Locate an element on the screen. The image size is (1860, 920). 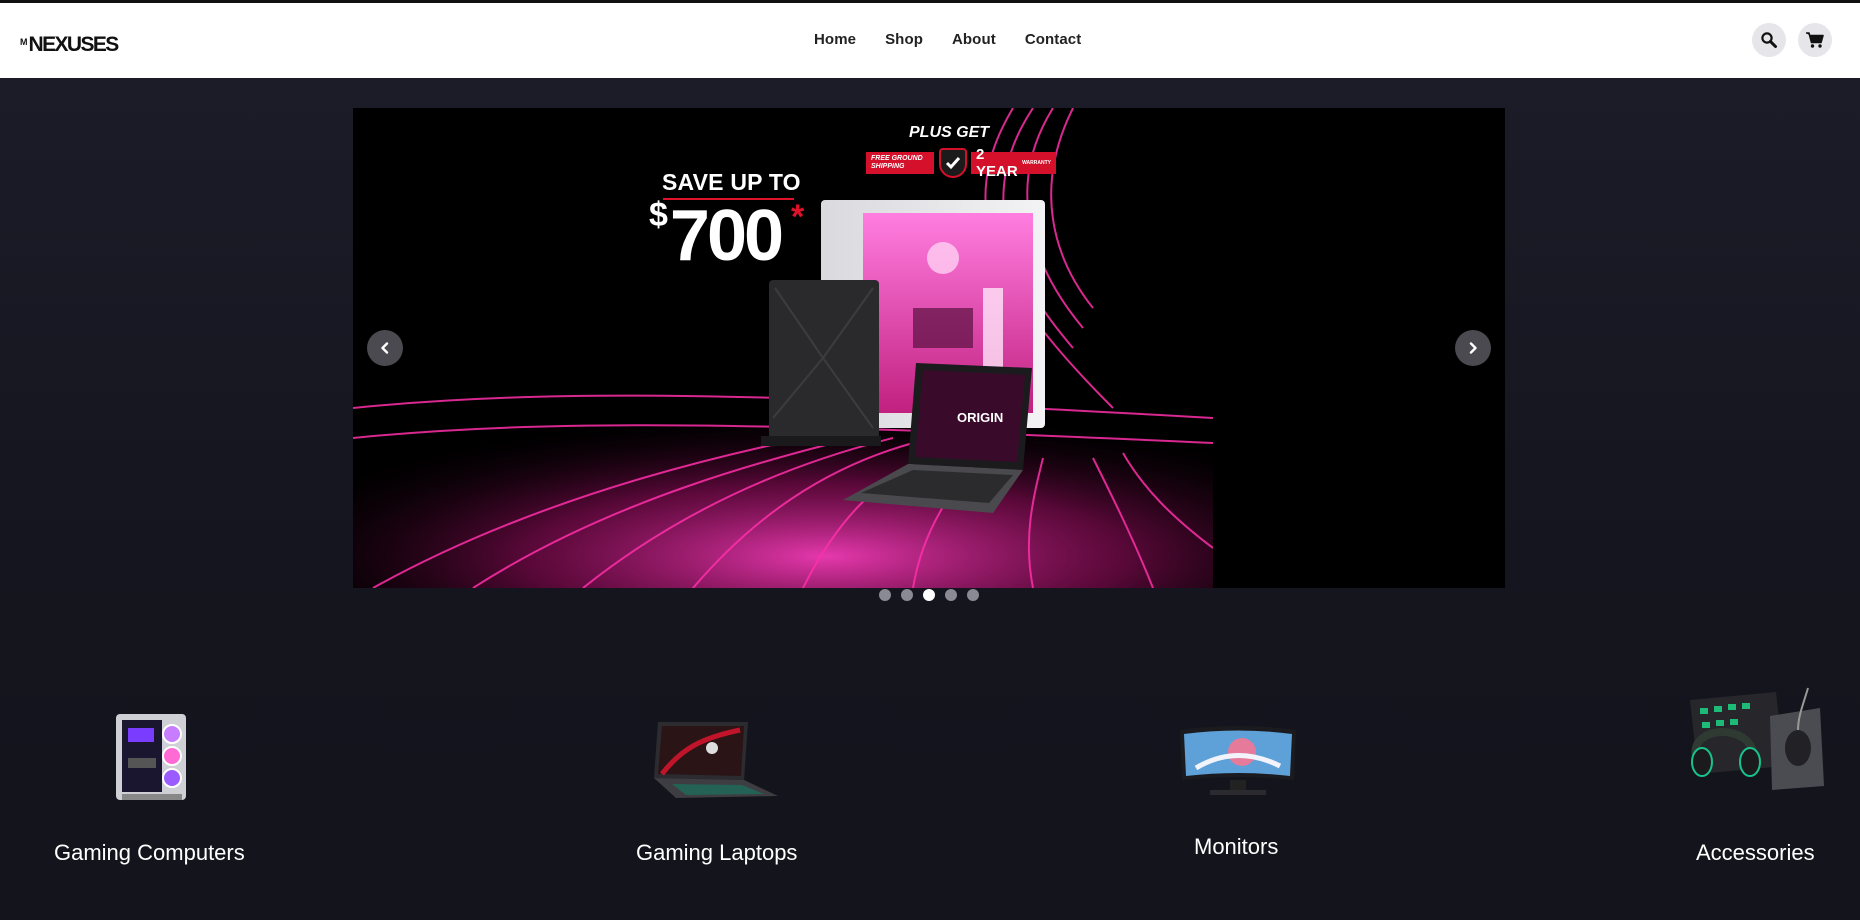
carousel-indicators is located at coordinates (929, 595).